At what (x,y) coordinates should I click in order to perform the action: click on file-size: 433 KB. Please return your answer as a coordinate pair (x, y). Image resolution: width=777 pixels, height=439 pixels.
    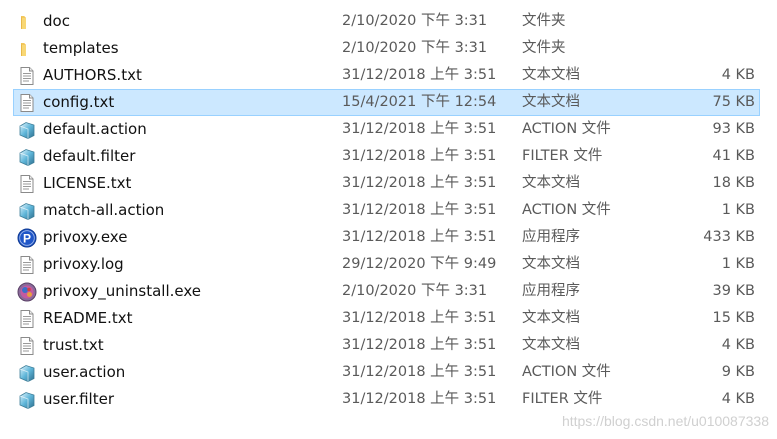
    Looking at the image, I should click on (729, 237).